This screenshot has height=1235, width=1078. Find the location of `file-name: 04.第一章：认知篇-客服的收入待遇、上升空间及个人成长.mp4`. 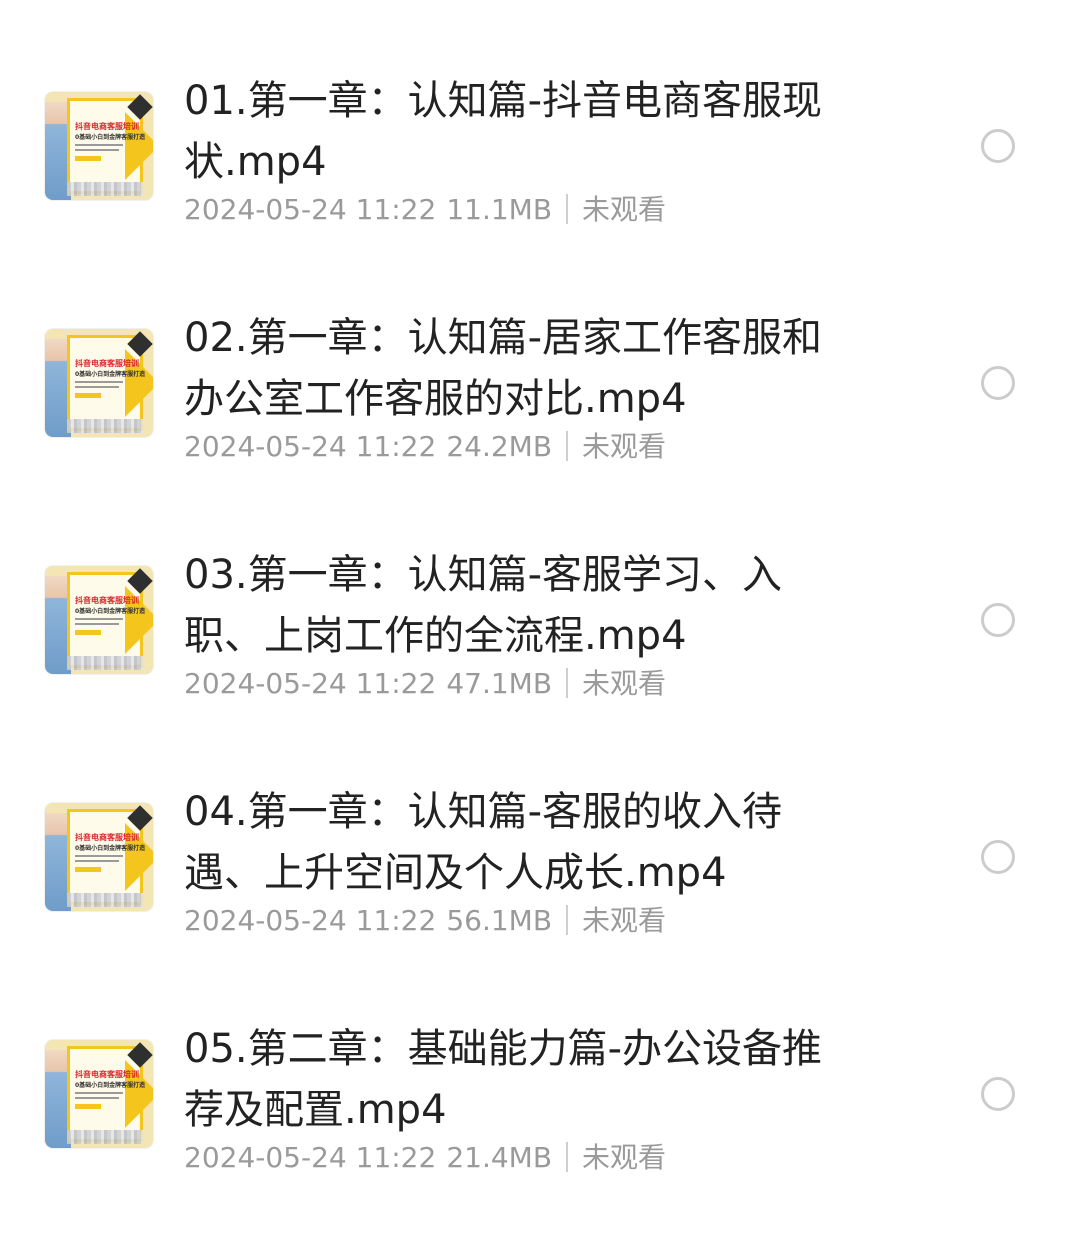

file-name: 04.第一章：认知篇-客服的收入待遇、上升空间及个人成长.mp4 is located at coordinates (520, 843).